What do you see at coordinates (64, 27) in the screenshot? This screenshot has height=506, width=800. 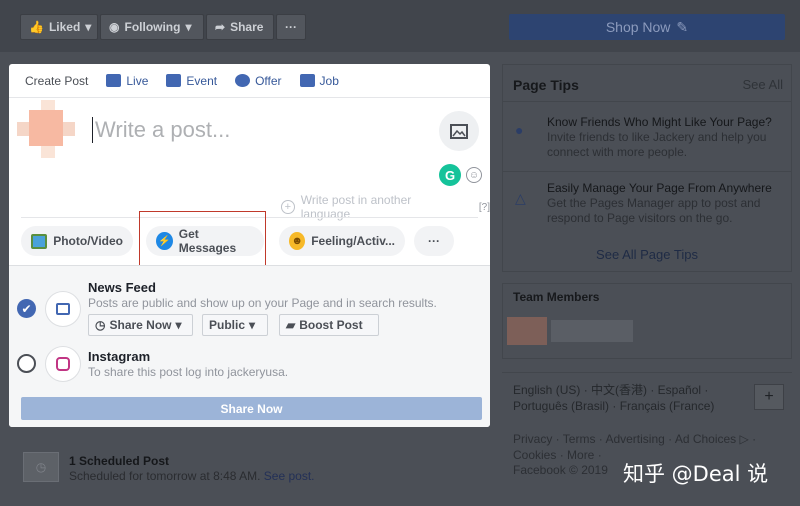 I see `liked-label: Liked` at bounding box center [64, 27].